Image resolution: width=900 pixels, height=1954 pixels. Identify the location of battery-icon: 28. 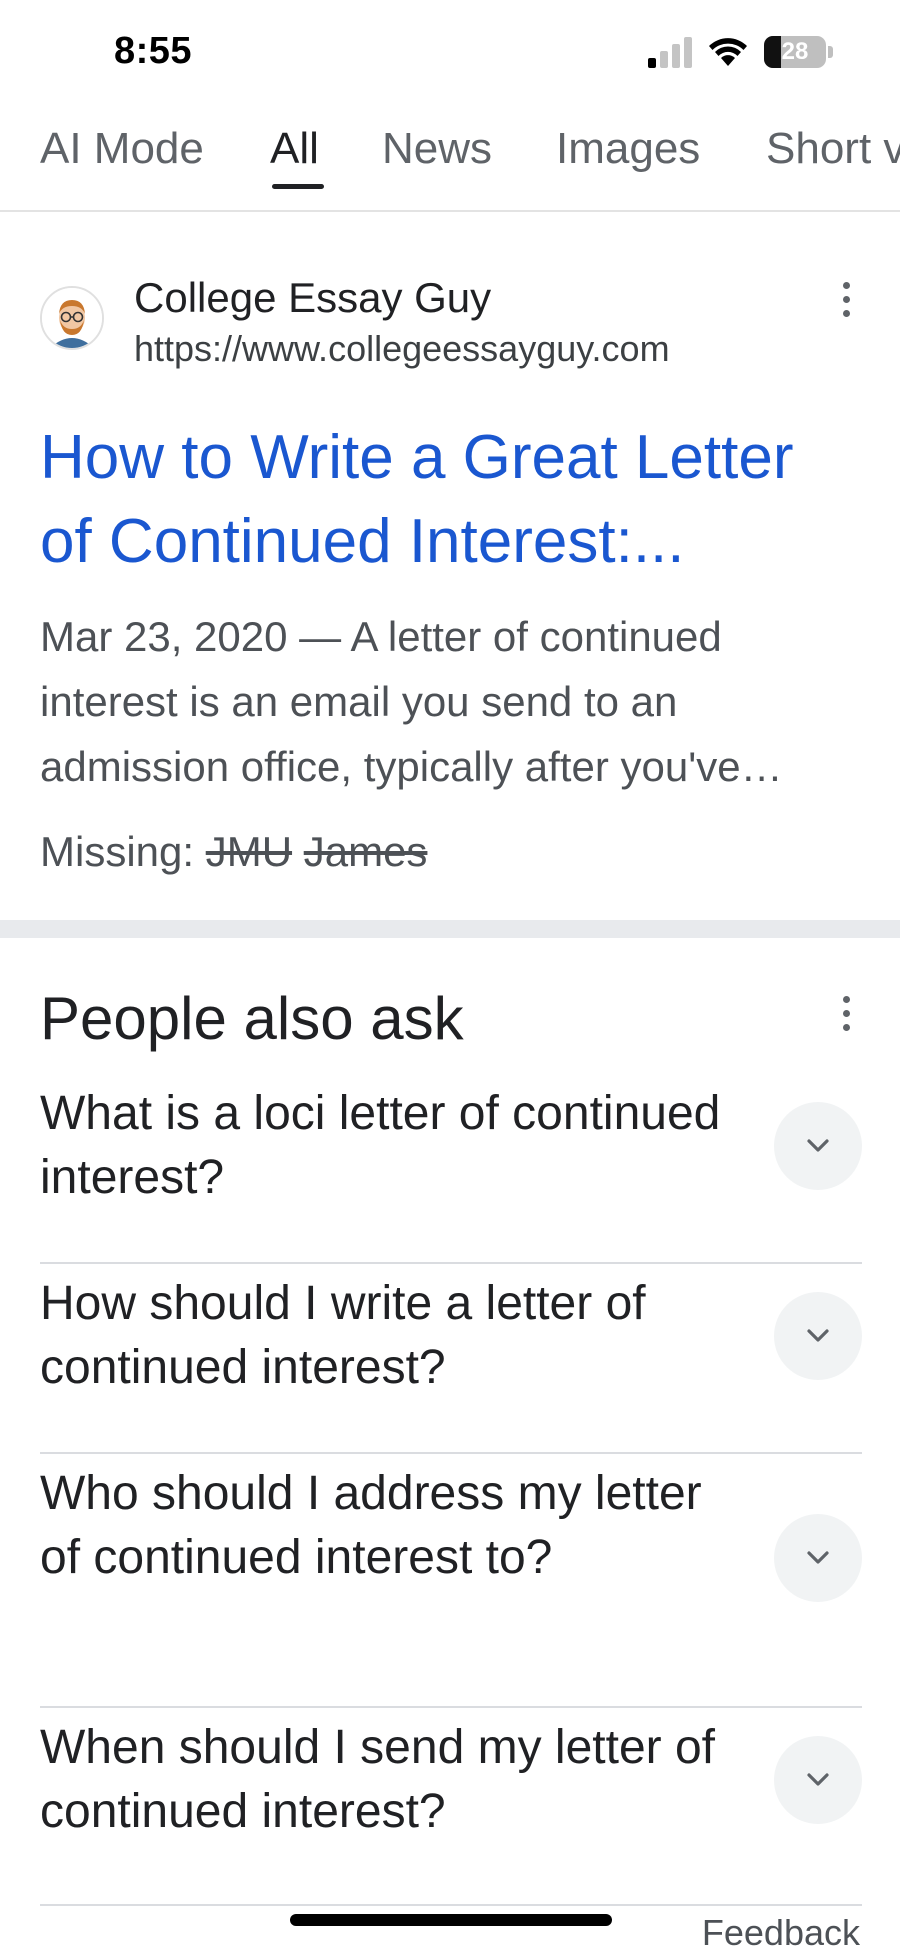
(799, 52).